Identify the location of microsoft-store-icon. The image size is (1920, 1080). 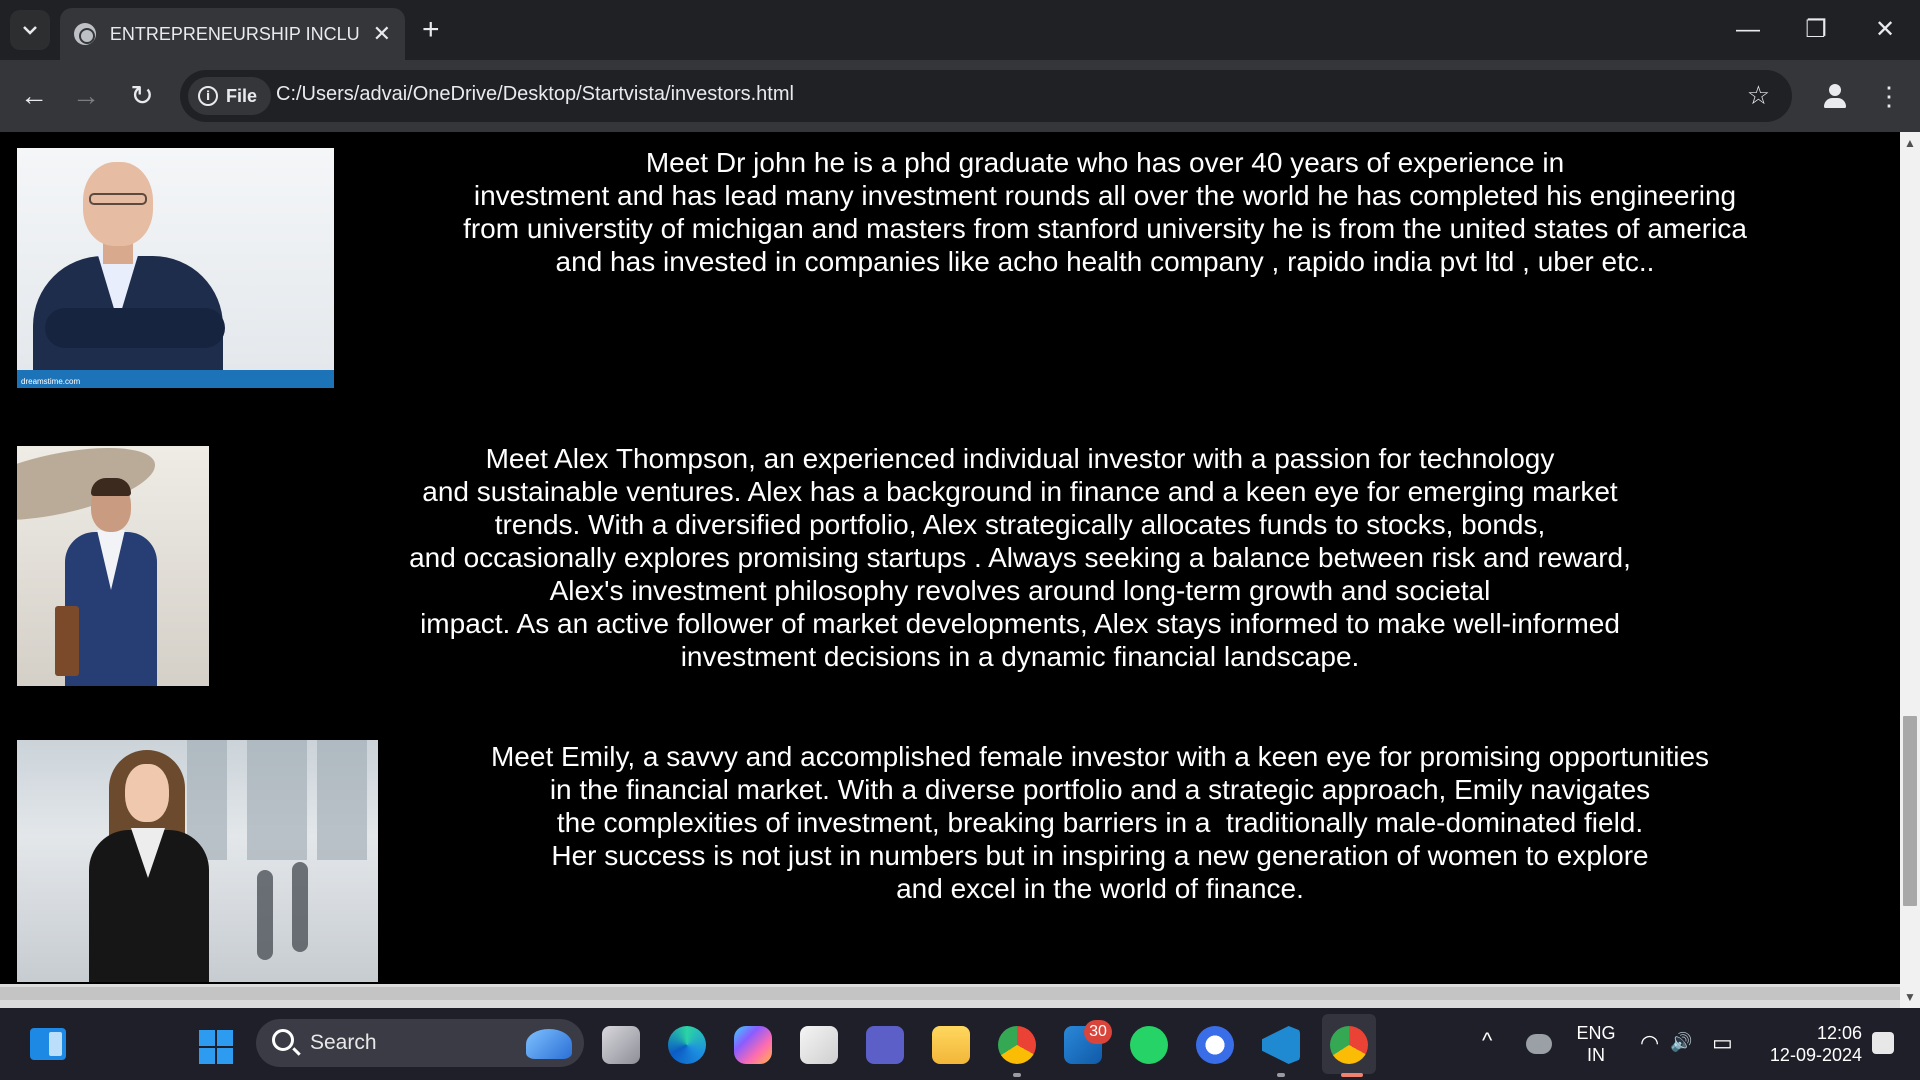
(819, 1045).